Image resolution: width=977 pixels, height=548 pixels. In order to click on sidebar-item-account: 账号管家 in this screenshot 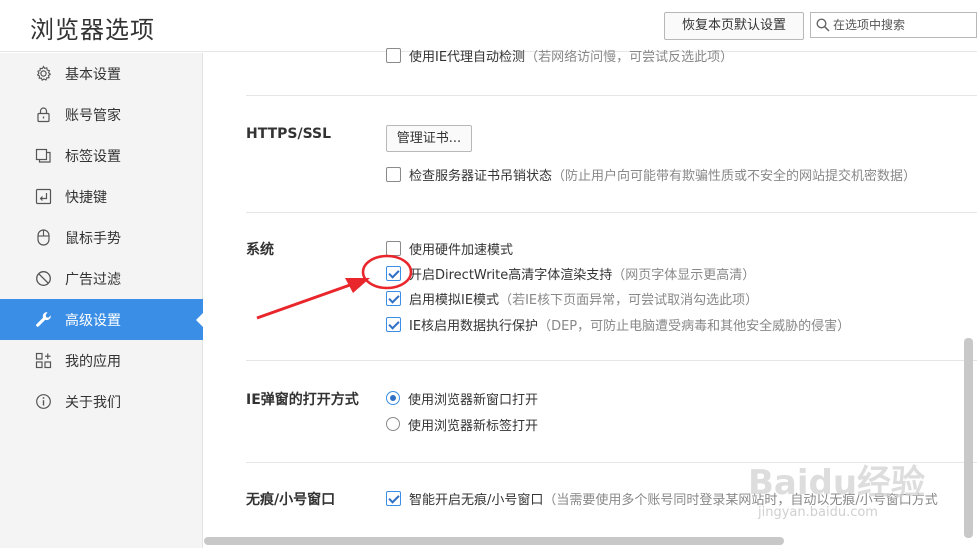, I will do `click(101, 114)`.